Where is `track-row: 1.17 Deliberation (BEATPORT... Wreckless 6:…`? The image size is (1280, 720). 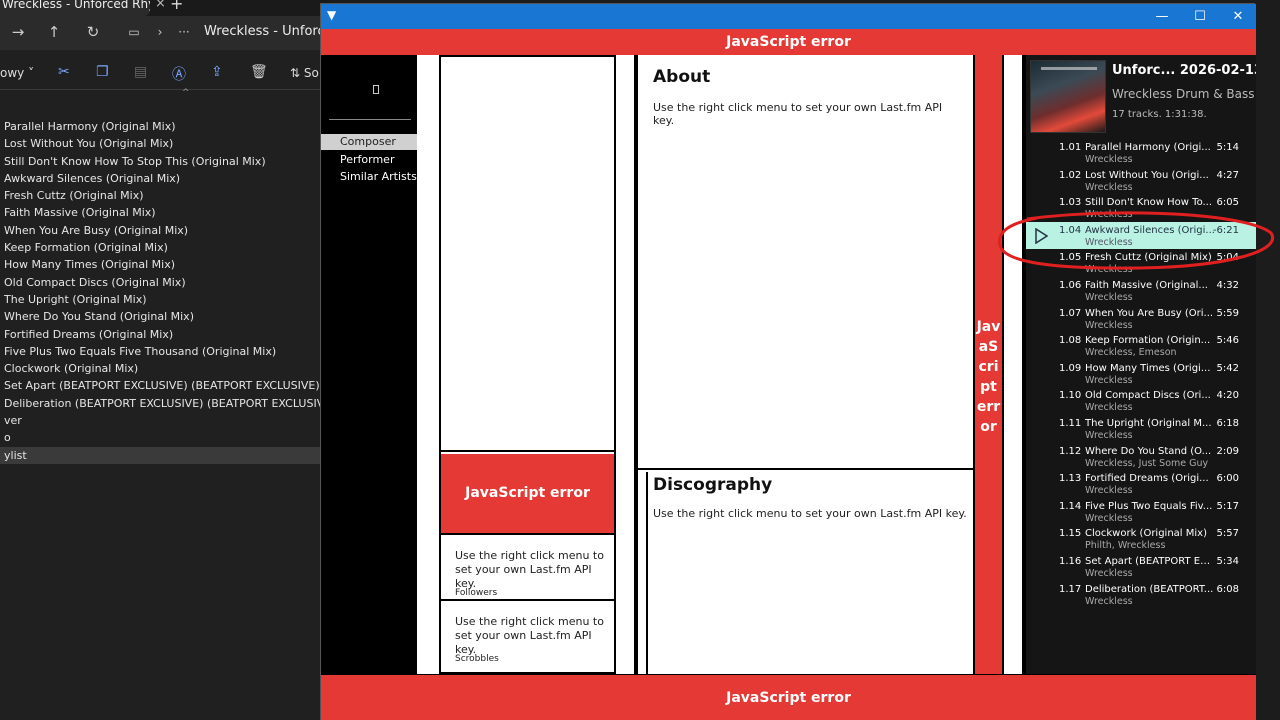
track-row: 1.17 Deliberation (BEATPORT... Wreckless 6:… is located at coordinates (1141, 595).